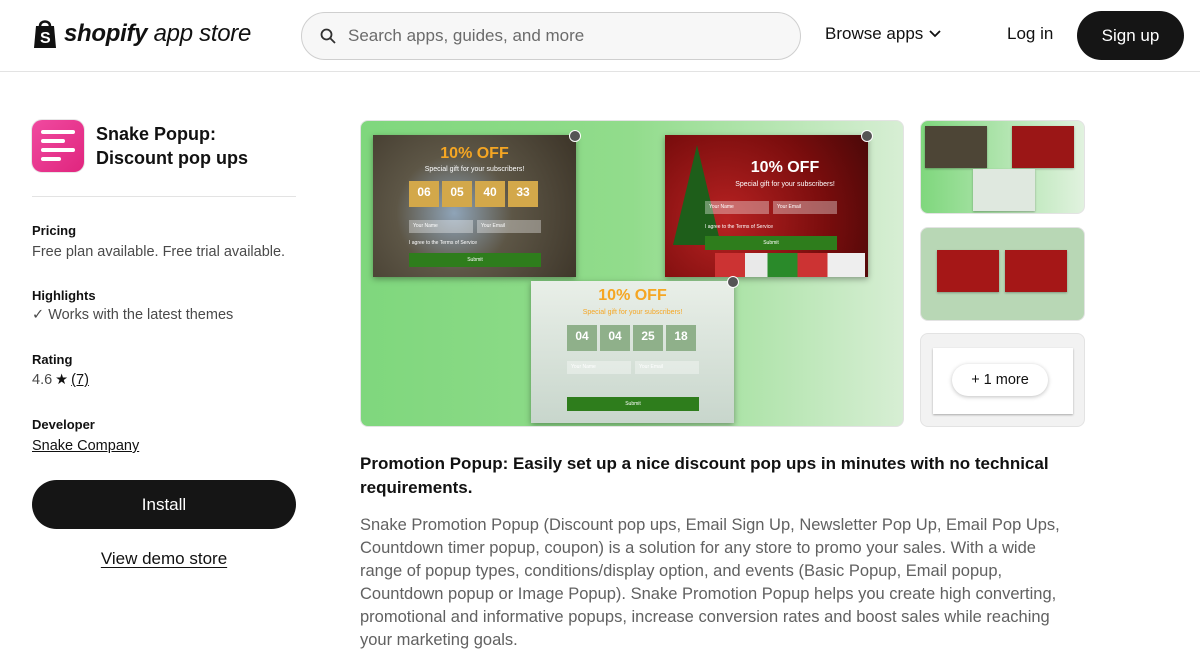  Describe the element at coordinates (52, 359) in the screenshot. I see `rating-label: Rating` at that location.